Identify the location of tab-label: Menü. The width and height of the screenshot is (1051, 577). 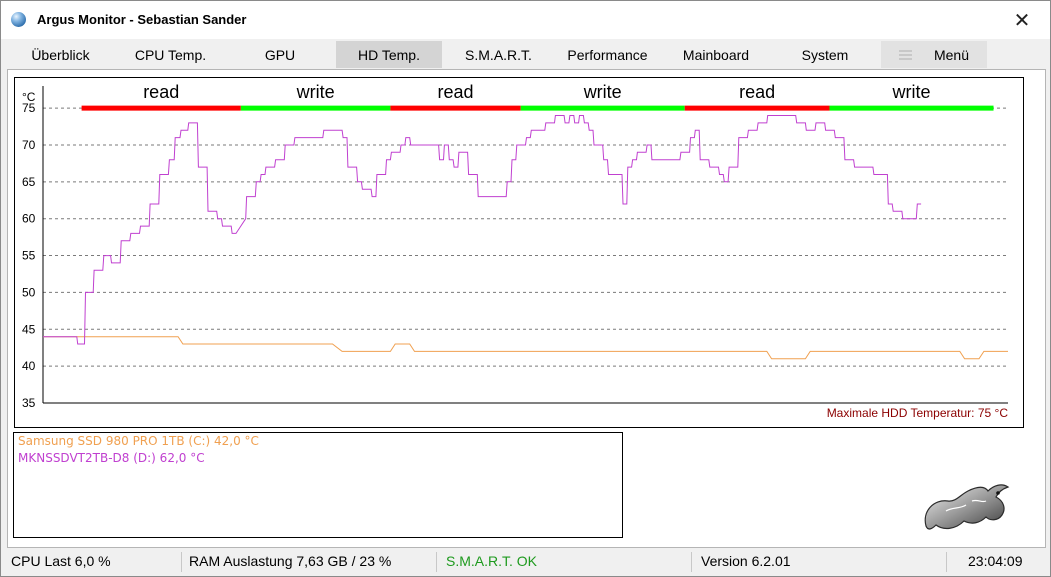
(951, 54).